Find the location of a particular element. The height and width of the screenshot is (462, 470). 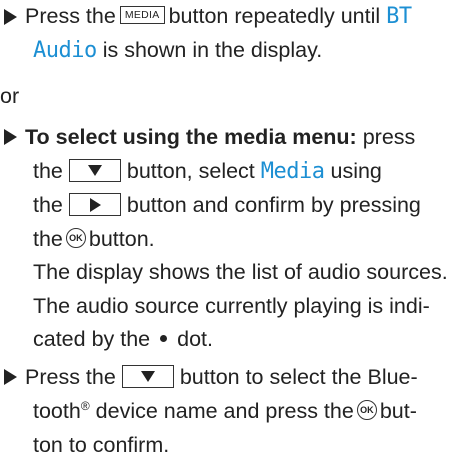

step2-result3: cated by the dot. is located at coordinates (123, 339).